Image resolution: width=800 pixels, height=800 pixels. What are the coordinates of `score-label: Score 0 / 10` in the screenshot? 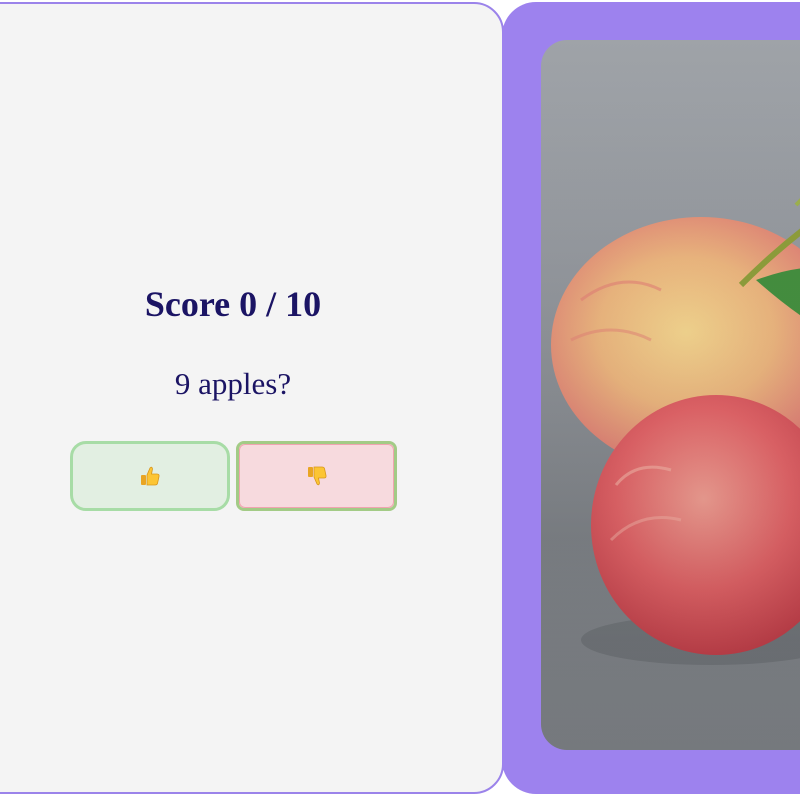 It's located at (233, 304).